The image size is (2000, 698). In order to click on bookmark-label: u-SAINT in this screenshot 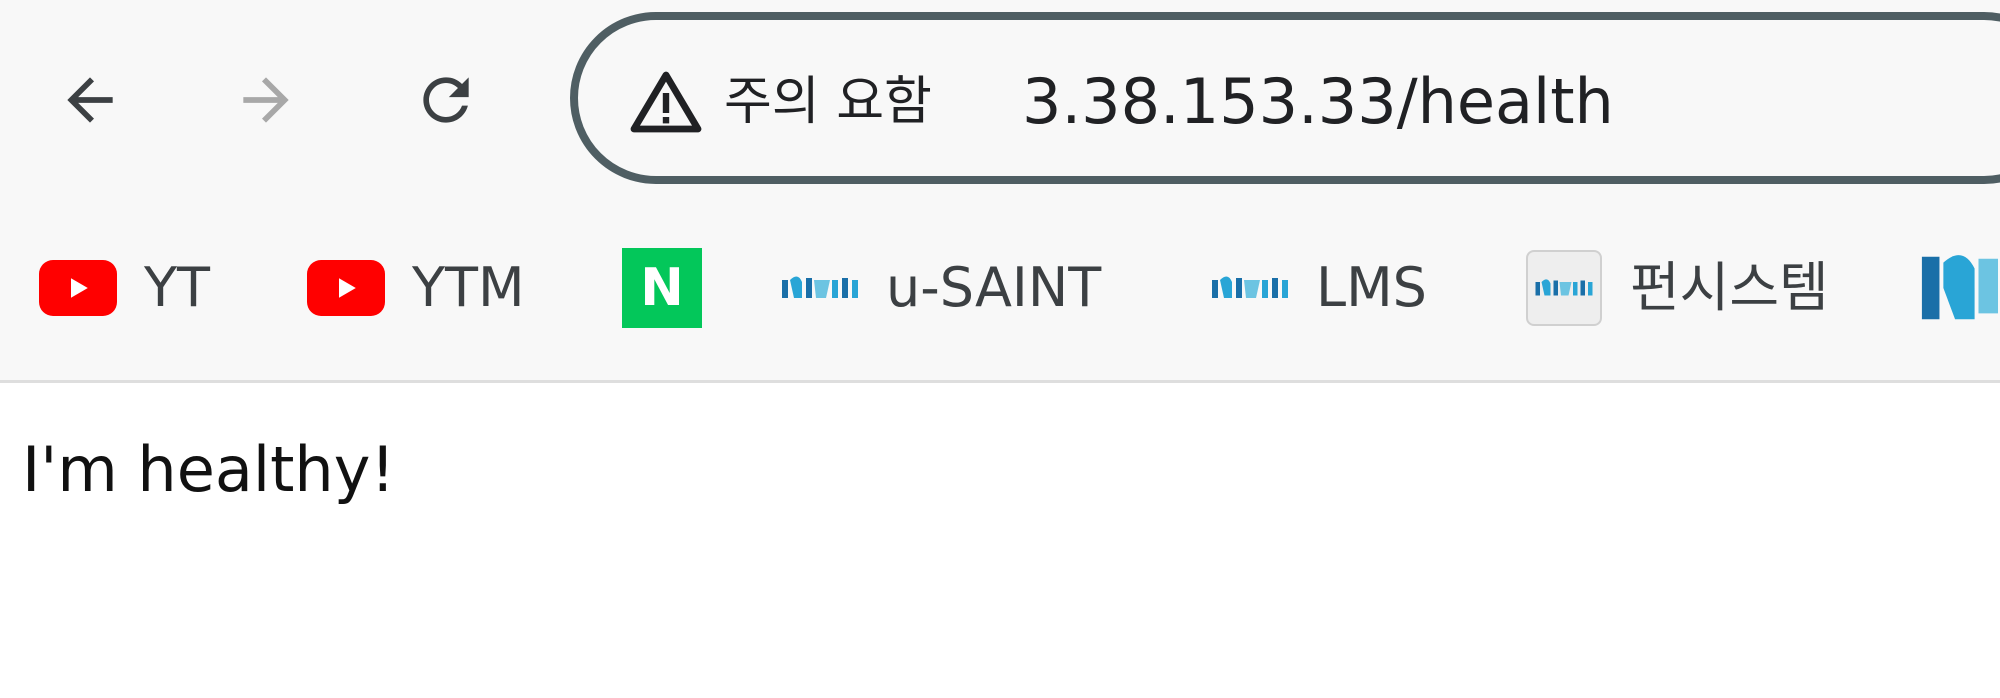, I will do `click(994, 287)`.